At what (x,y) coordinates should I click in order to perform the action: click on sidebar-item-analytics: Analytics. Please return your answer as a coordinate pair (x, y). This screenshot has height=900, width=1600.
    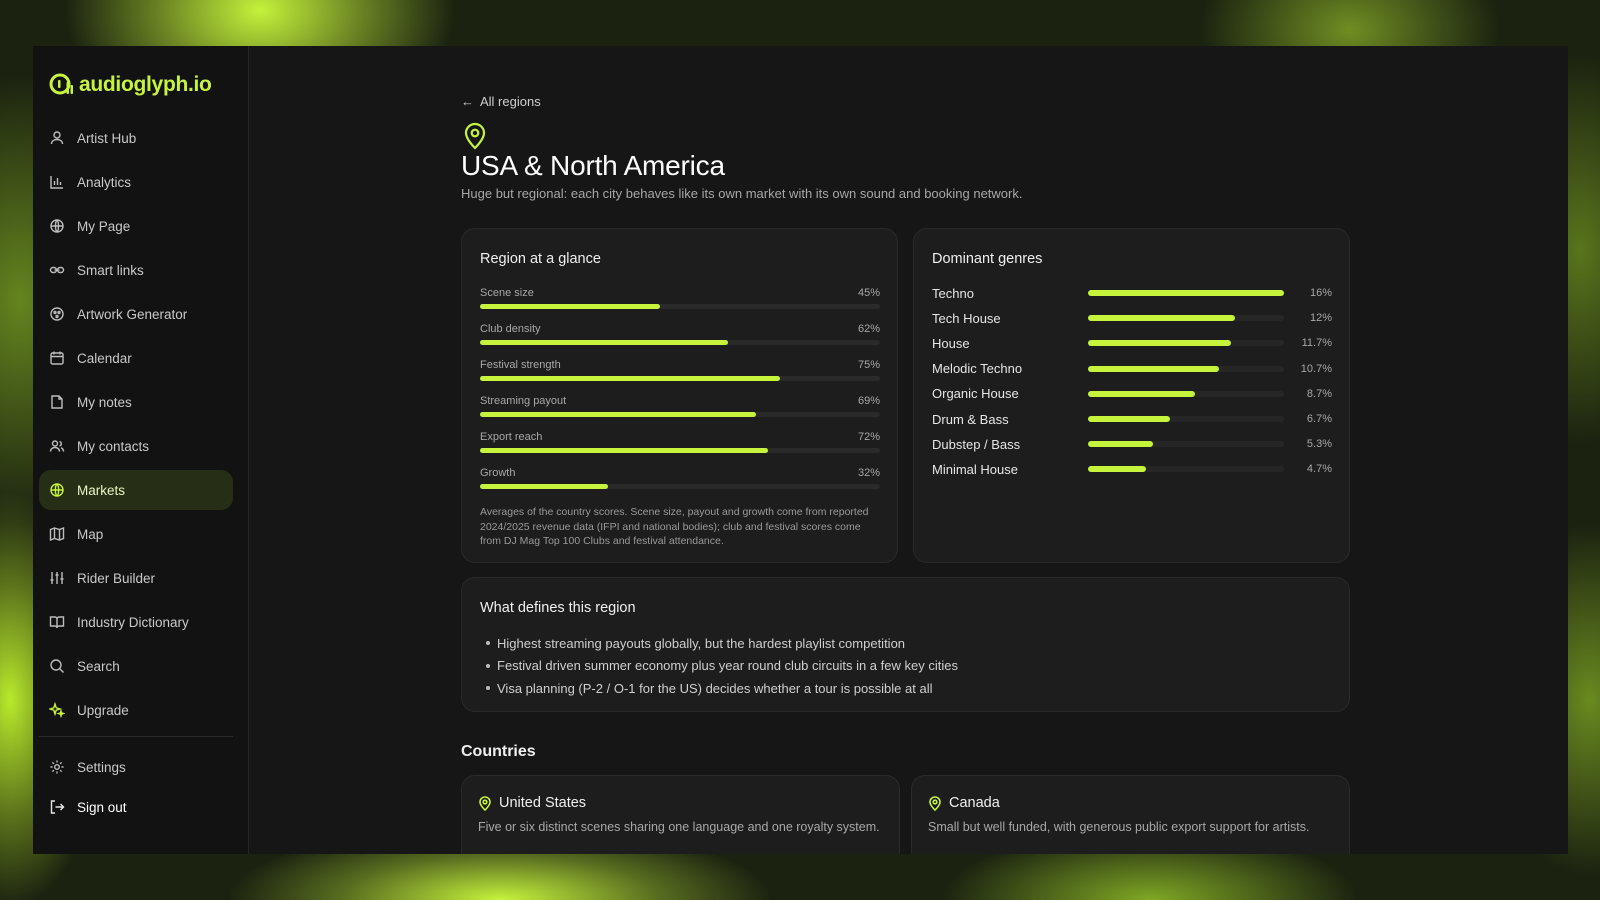
    Looking at the image, I should click on (136, 182).